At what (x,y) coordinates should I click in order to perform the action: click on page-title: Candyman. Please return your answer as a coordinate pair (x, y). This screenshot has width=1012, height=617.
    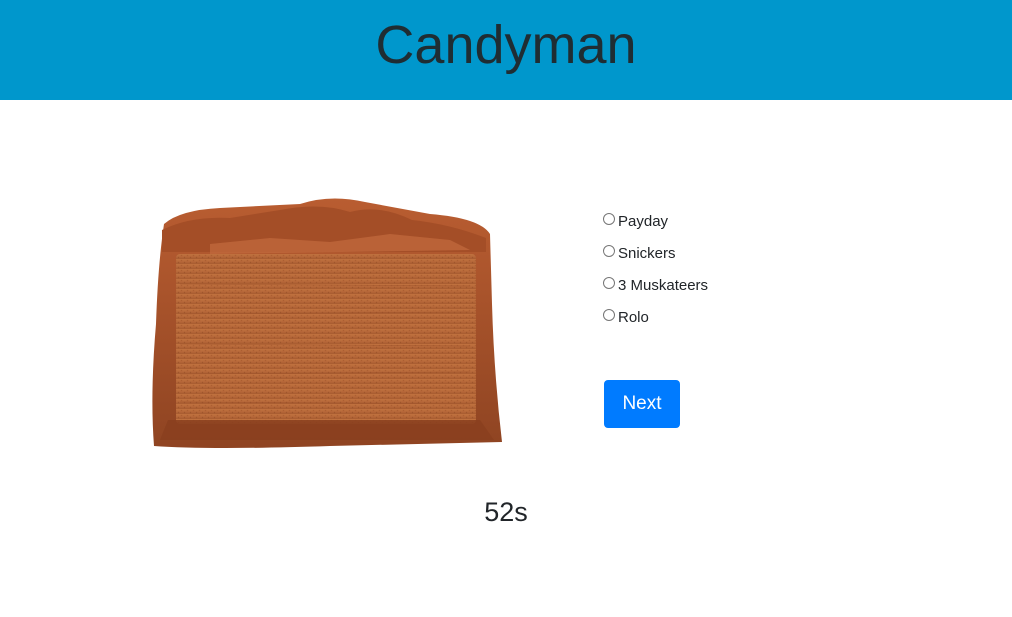
    Looking at the image, I should click on (506, 45).